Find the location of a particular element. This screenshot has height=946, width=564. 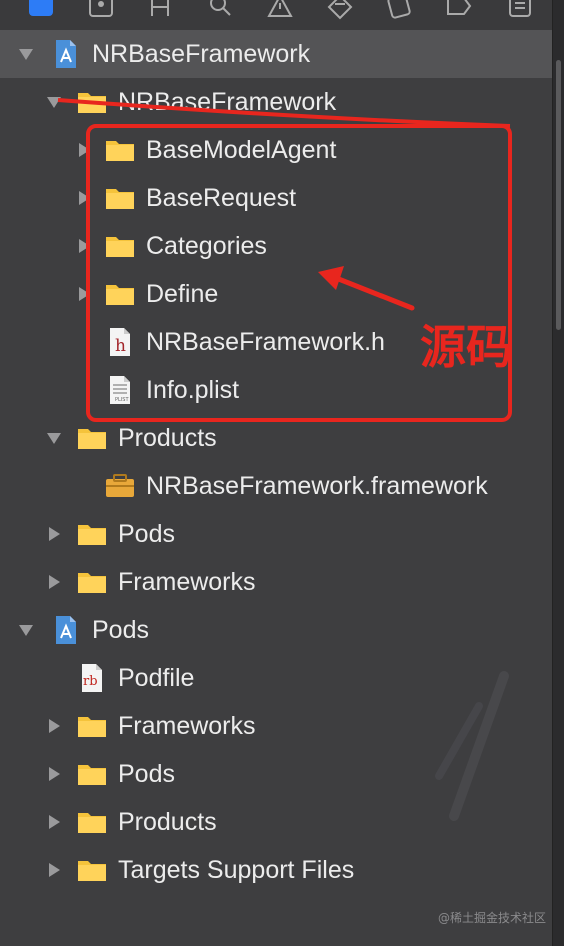

test-diamond-icon is located at coordinates (340, 10).